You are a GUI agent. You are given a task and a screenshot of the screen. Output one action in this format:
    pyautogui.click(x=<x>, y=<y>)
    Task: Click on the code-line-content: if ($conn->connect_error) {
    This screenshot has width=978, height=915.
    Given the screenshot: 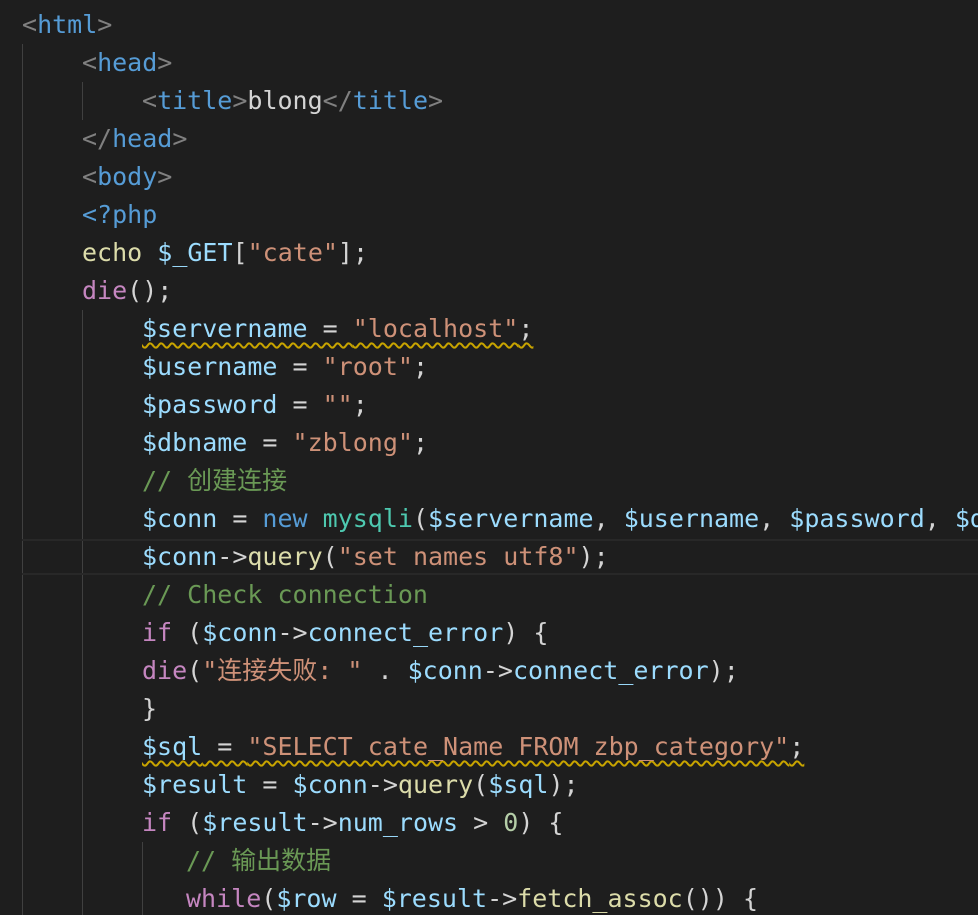 What is the action you would take?
    pyautogui.click(x=345, y=633)
    